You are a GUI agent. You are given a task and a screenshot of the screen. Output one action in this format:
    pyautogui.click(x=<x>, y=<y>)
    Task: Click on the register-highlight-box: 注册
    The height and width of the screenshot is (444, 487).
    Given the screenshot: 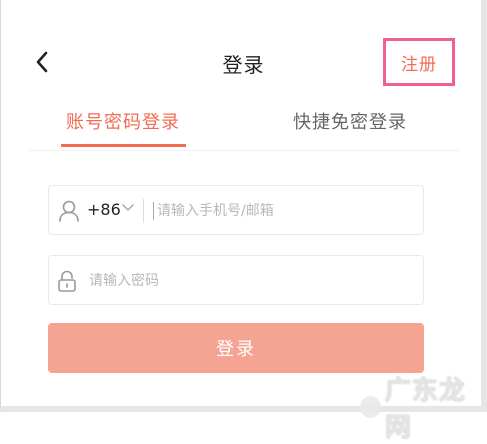 What is the action you would take?
    pyautogui.click(x=419, y=62)
    